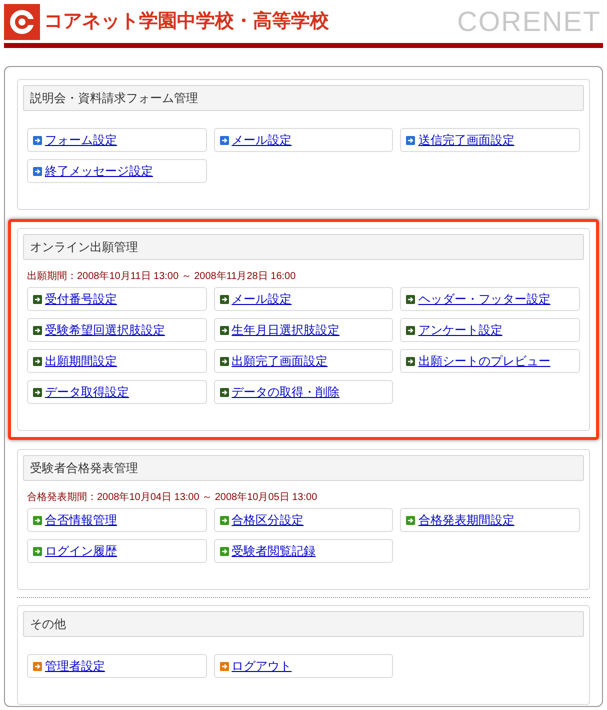 The width and height of the screenshot is (607, 710). Describe the element at coordinates (99, 171) in the screenshot. I see `settings-link: 終了メッセージ設定` at that location.